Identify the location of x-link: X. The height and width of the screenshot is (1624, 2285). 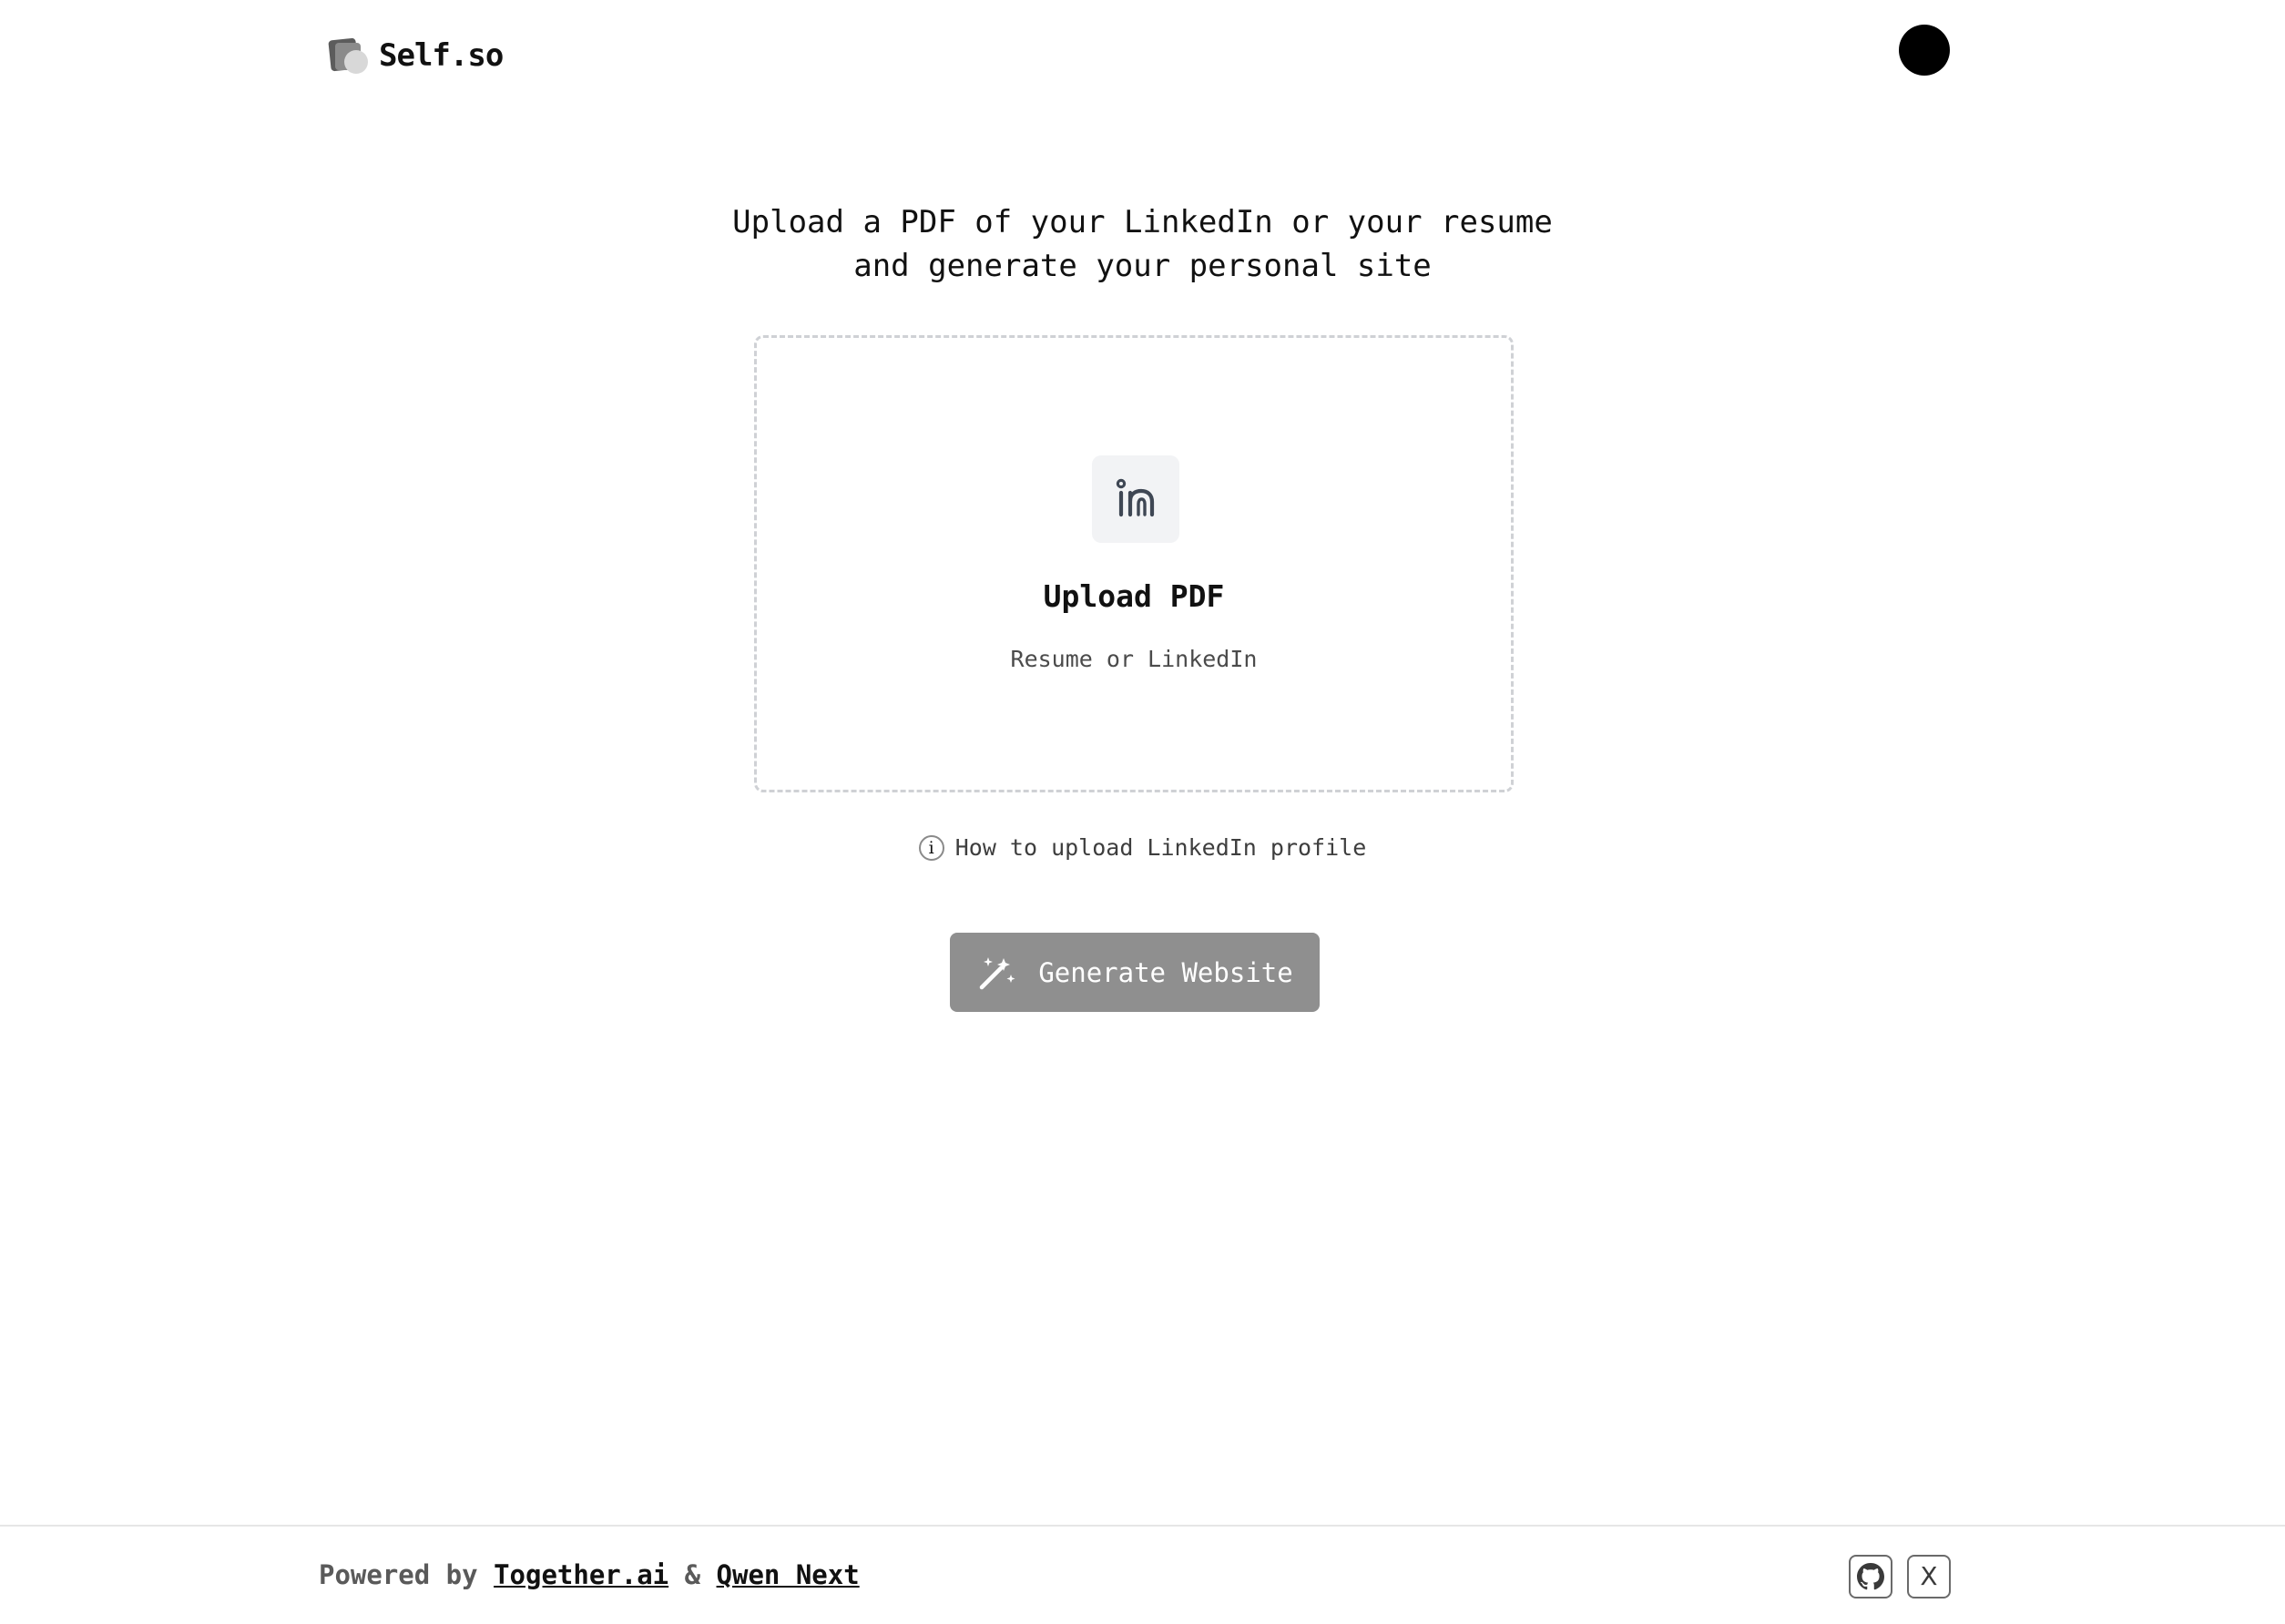
(1929, 1576).